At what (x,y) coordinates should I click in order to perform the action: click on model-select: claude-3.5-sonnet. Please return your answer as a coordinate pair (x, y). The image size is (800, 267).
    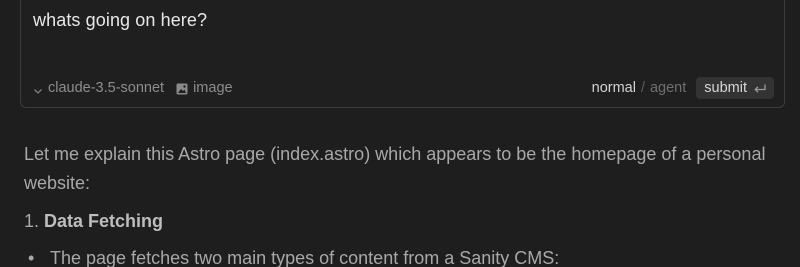
    Looking at the image, I should click on (98, 88).